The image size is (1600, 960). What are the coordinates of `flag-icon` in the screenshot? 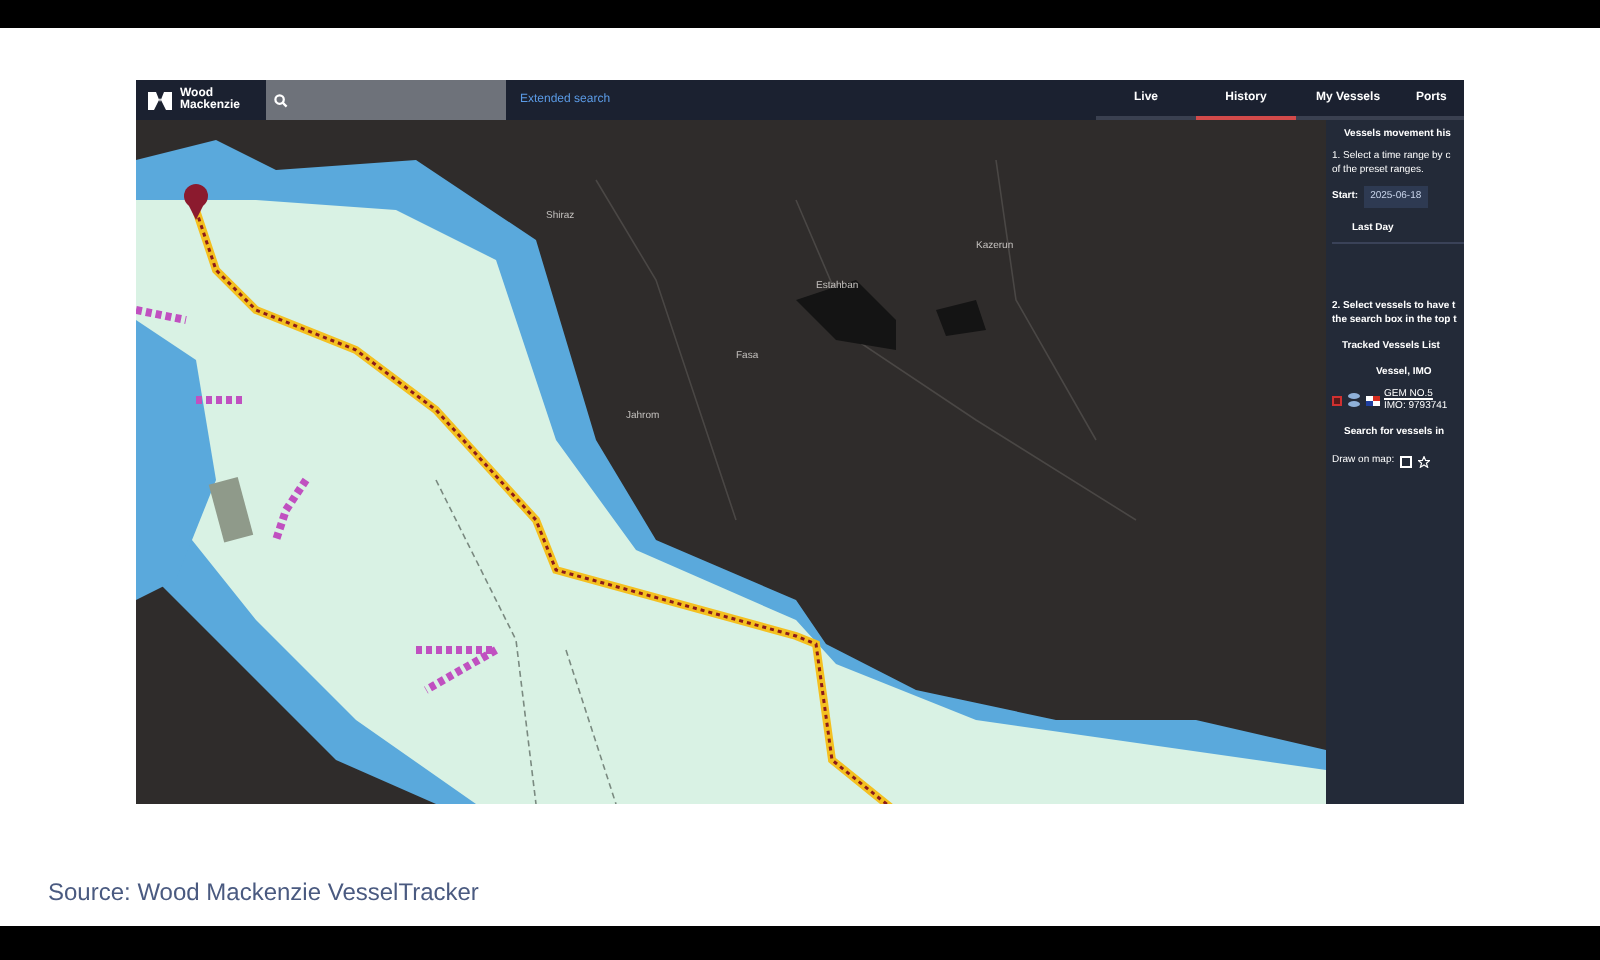 It's located at (1373, 400).